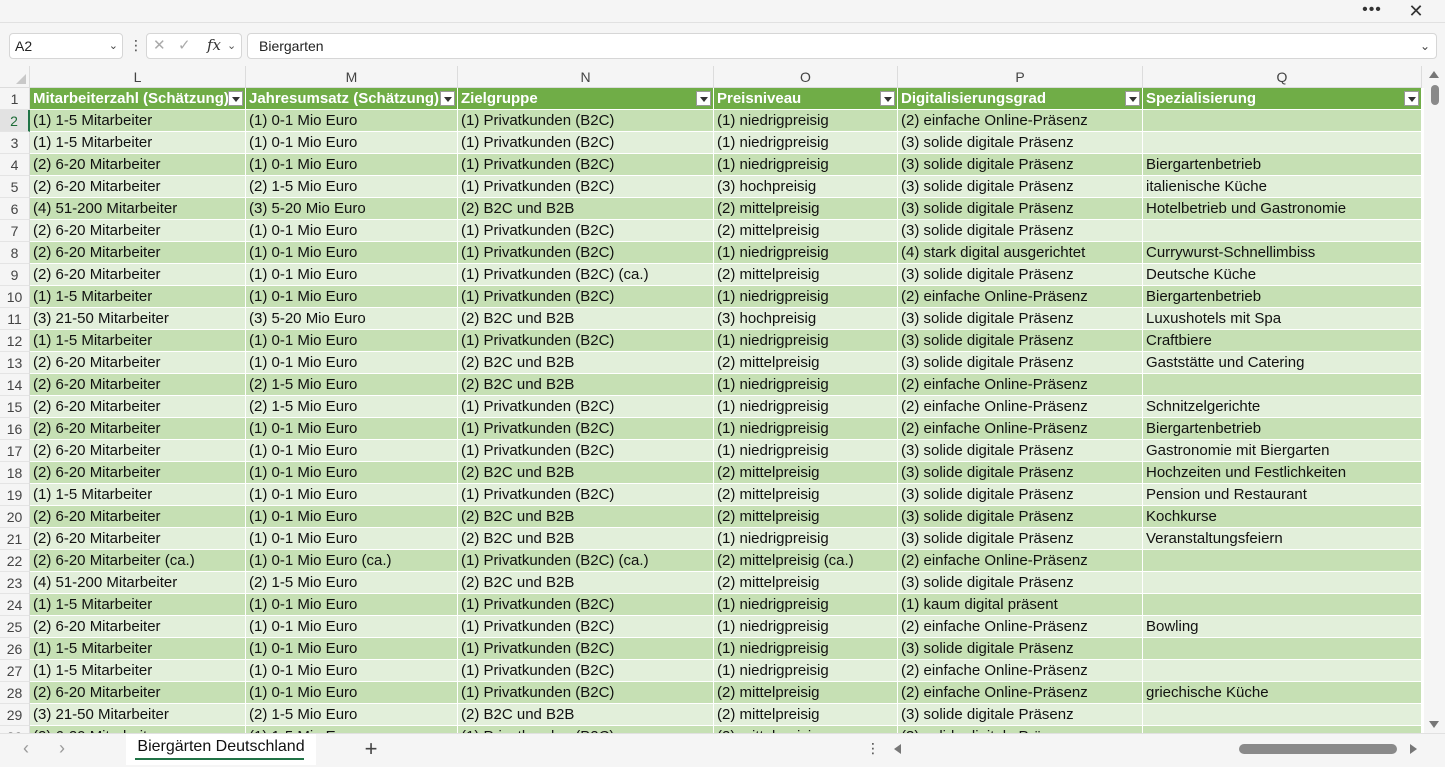 This screenshot has width=1445, height=767. I want to click on table-cell: Craftbiere, so click(1282, 341).